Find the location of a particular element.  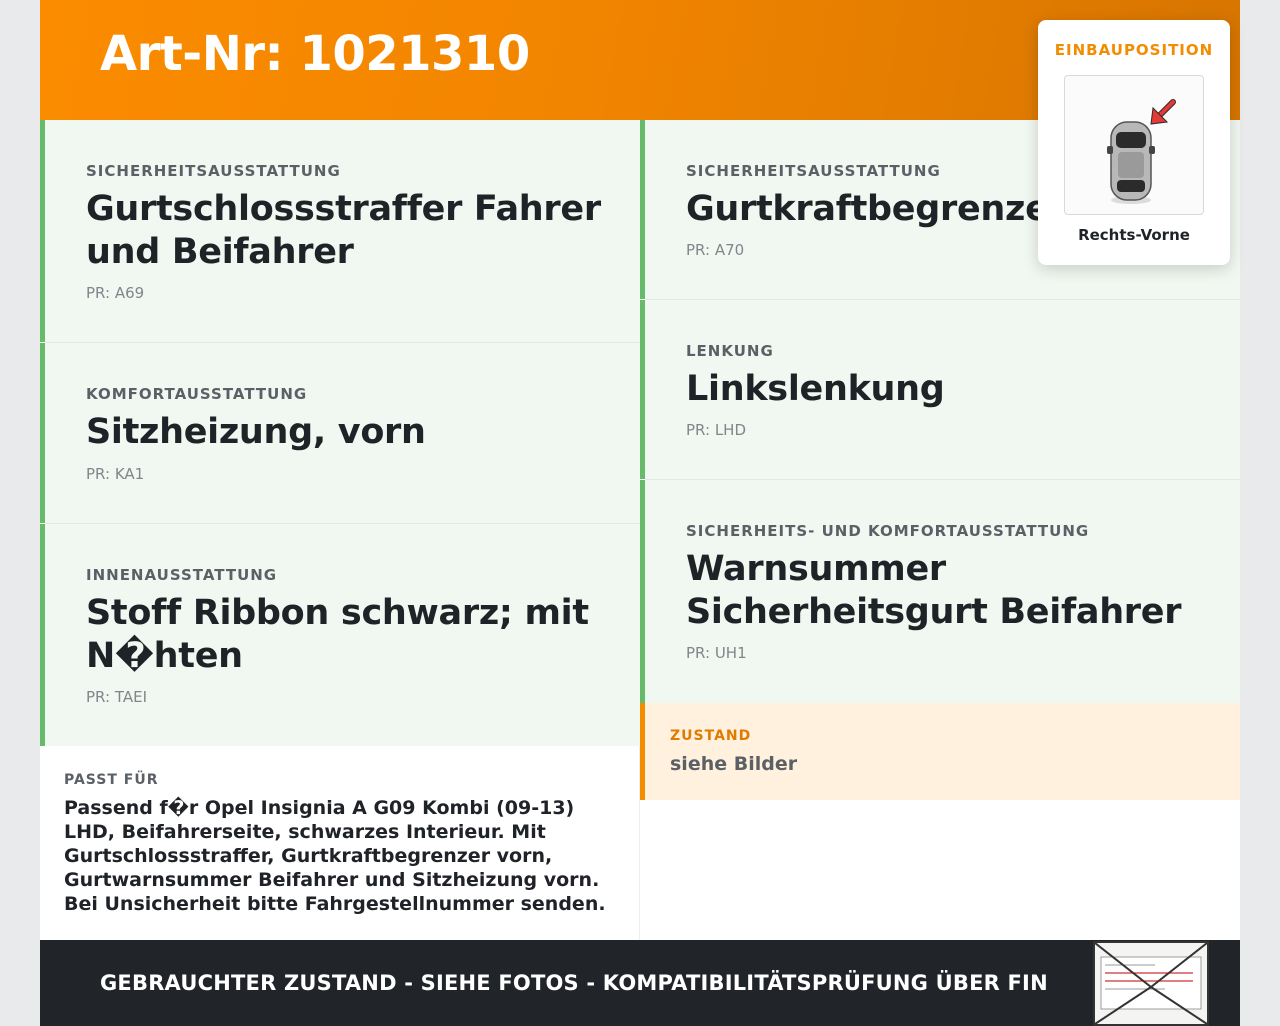

feature-category: LENKUNG is located at coordinates (730, 351).